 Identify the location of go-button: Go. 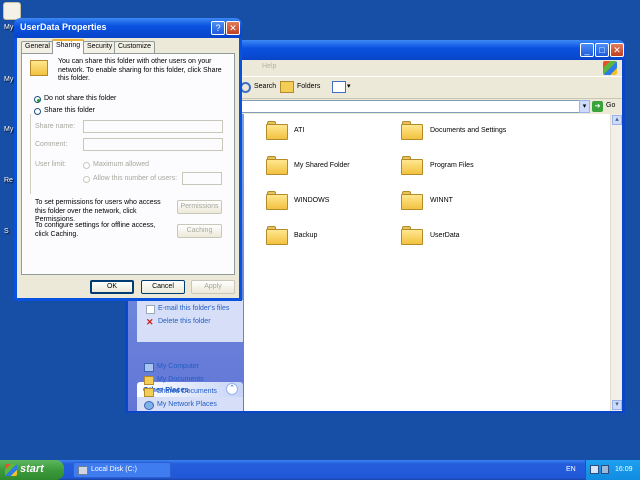
(610, 105).